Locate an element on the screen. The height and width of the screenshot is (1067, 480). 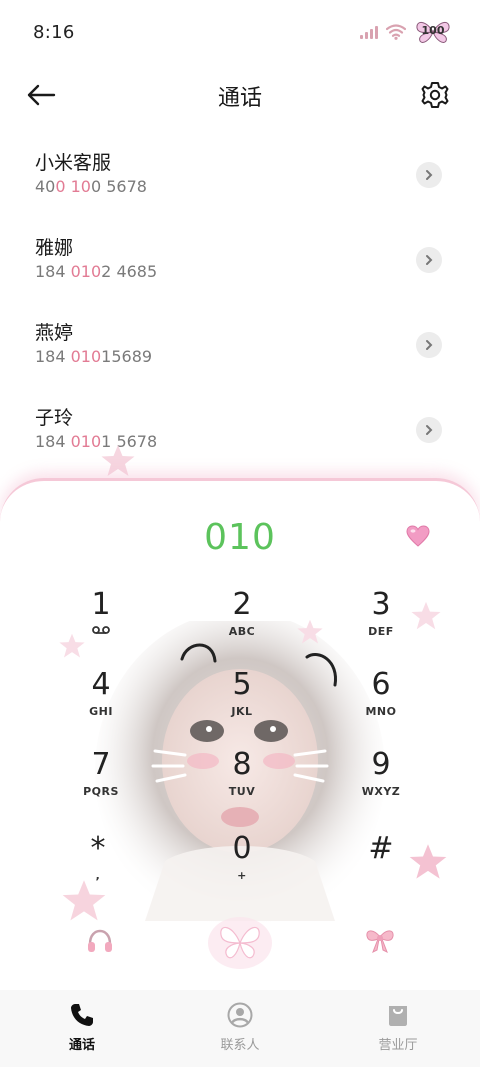
key-5: 5 JKL is located at coordinates (242, 702).